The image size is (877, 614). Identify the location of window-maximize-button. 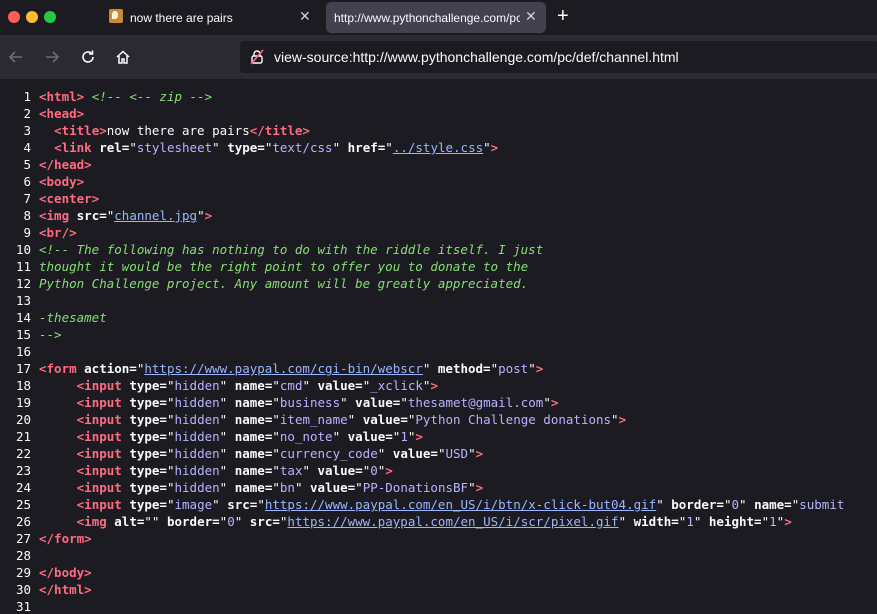
(50, 17).